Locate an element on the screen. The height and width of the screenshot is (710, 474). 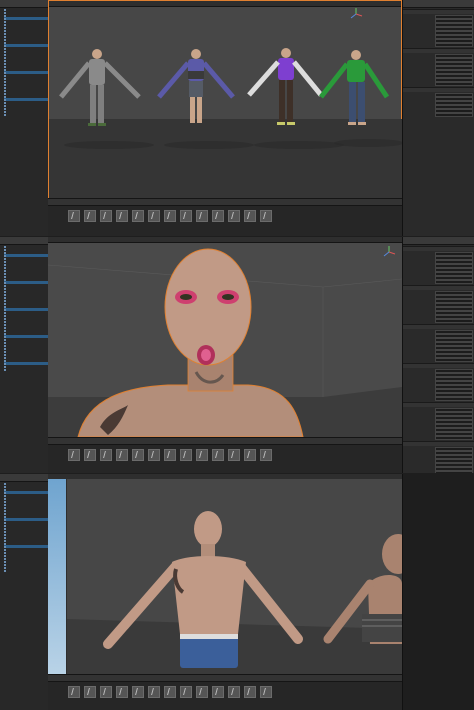
character-grey-hoodie is located at coordinates (100, 87).